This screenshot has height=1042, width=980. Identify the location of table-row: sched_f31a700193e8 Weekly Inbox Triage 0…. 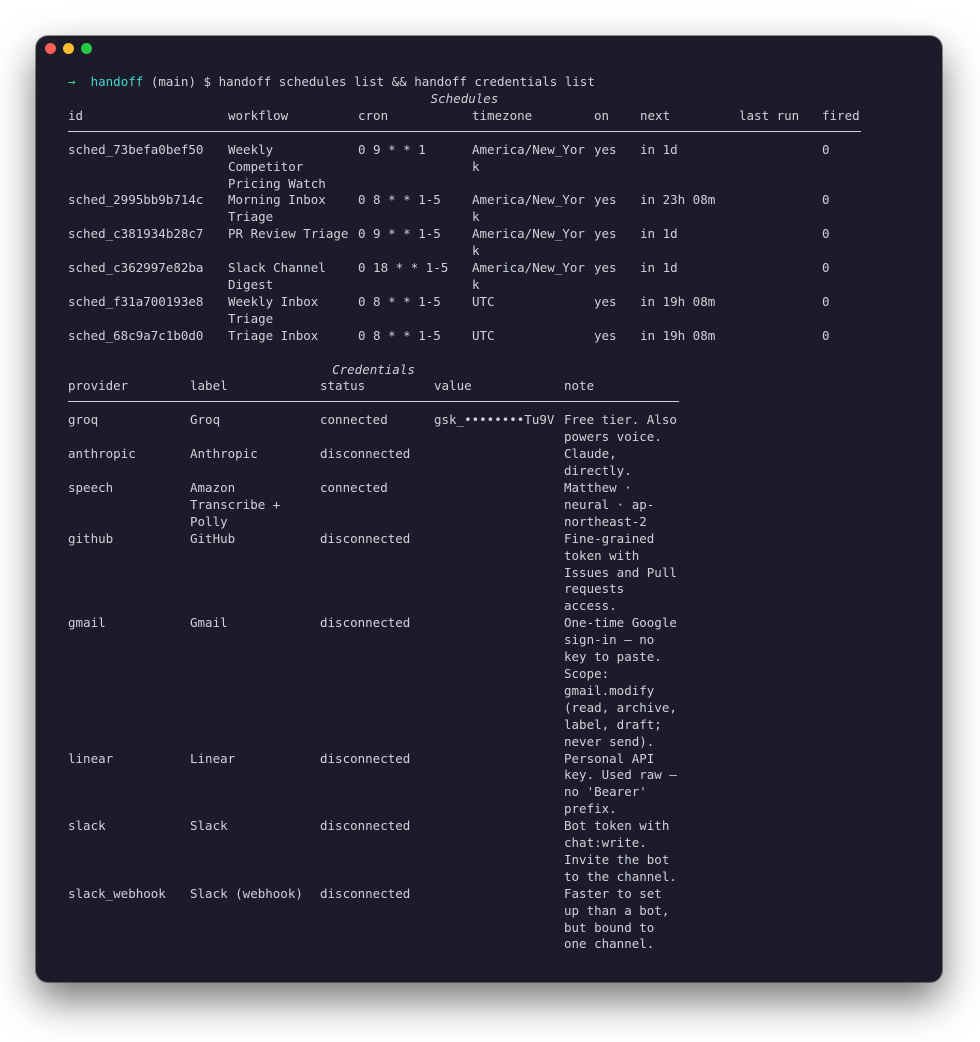
(464, 311).